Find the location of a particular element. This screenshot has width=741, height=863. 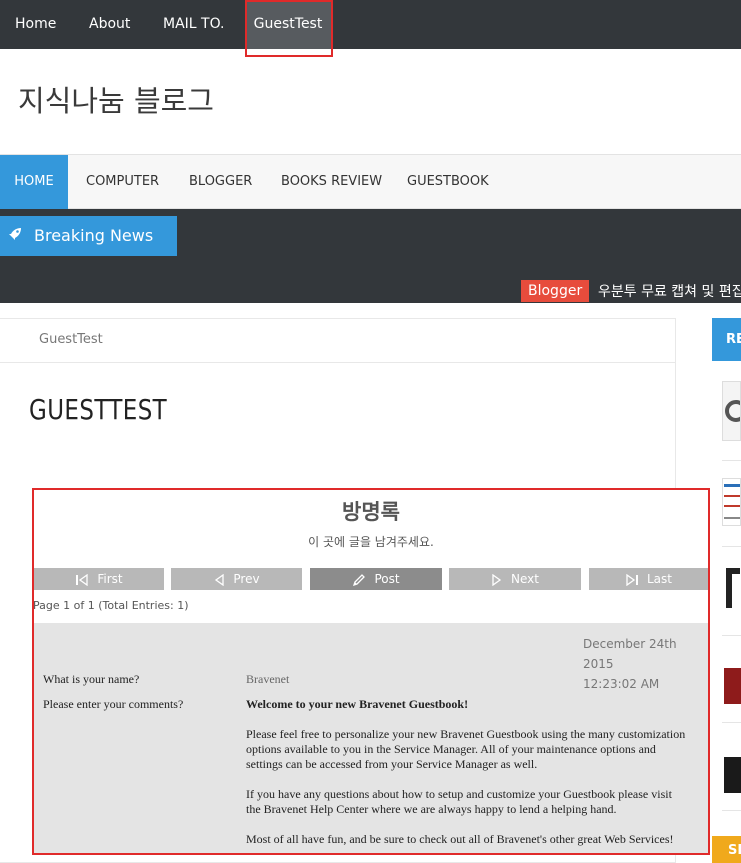

guestbook-title: 방명록 is located at coordinates (371, 512).